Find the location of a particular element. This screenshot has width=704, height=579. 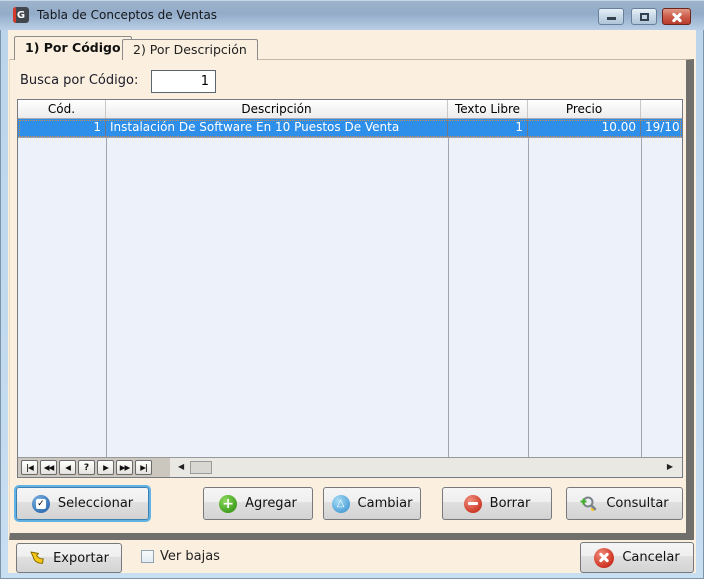

scrollbar-left-arrow: ◀ is located at coordinates (181, 466).